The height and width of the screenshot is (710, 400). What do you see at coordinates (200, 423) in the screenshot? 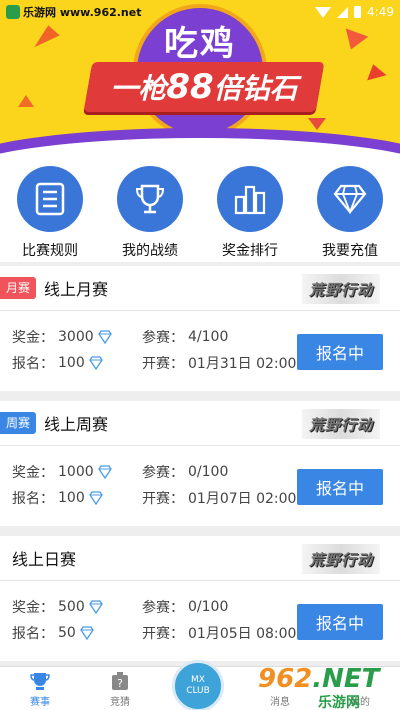
I see `card-header: 周赛 线上周赛 荒野行动` at bounding box center [200, 423].